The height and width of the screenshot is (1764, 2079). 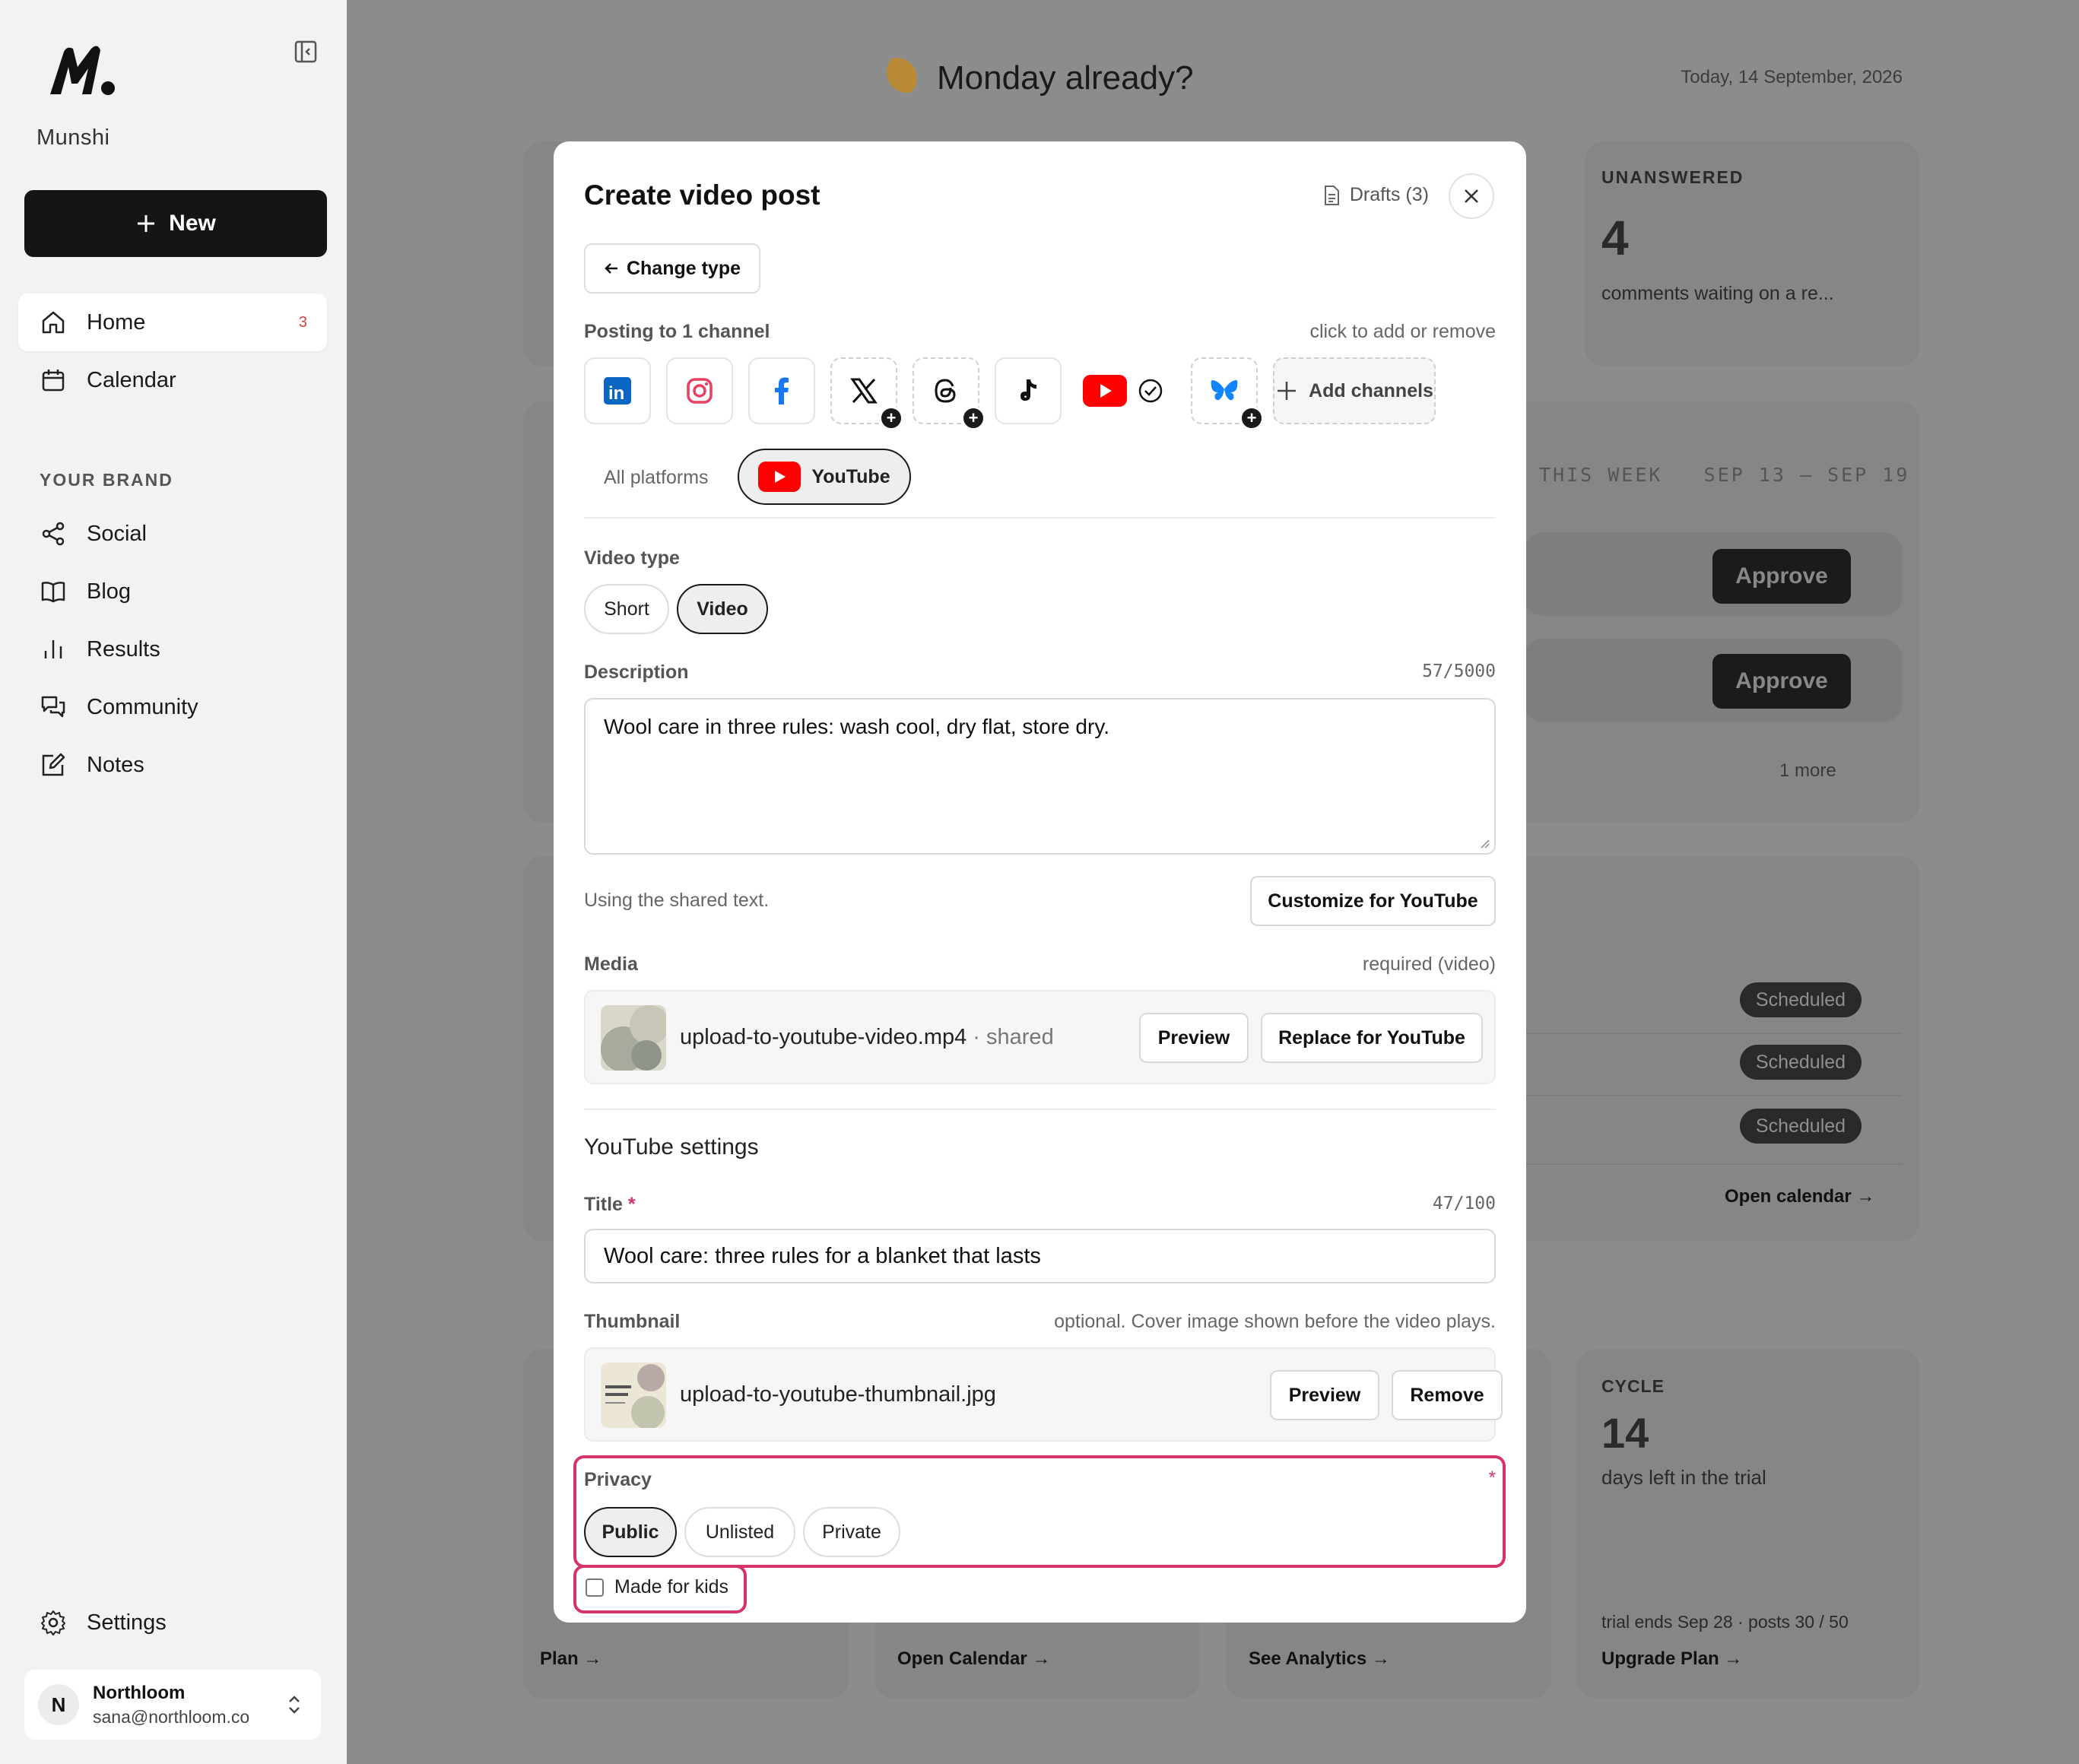 What do you see at coordinates (1484, 842) in the screenshot?
I see `resize-handle-icon` at bounding box center [1484, 842].